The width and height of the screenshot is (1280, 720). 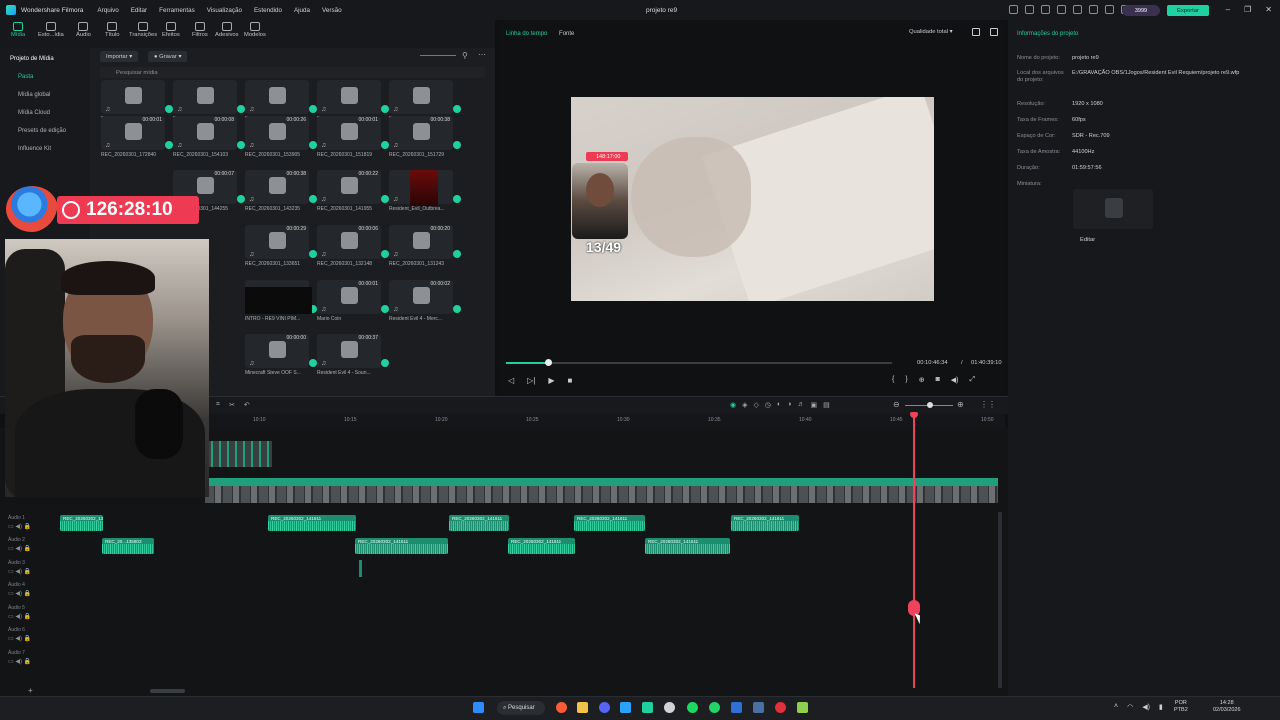 What do you see at coordinates (81, 523) in the screenshot?
I see `audio-clip: REC_20260302_135603` at bounding box center [81, 523].